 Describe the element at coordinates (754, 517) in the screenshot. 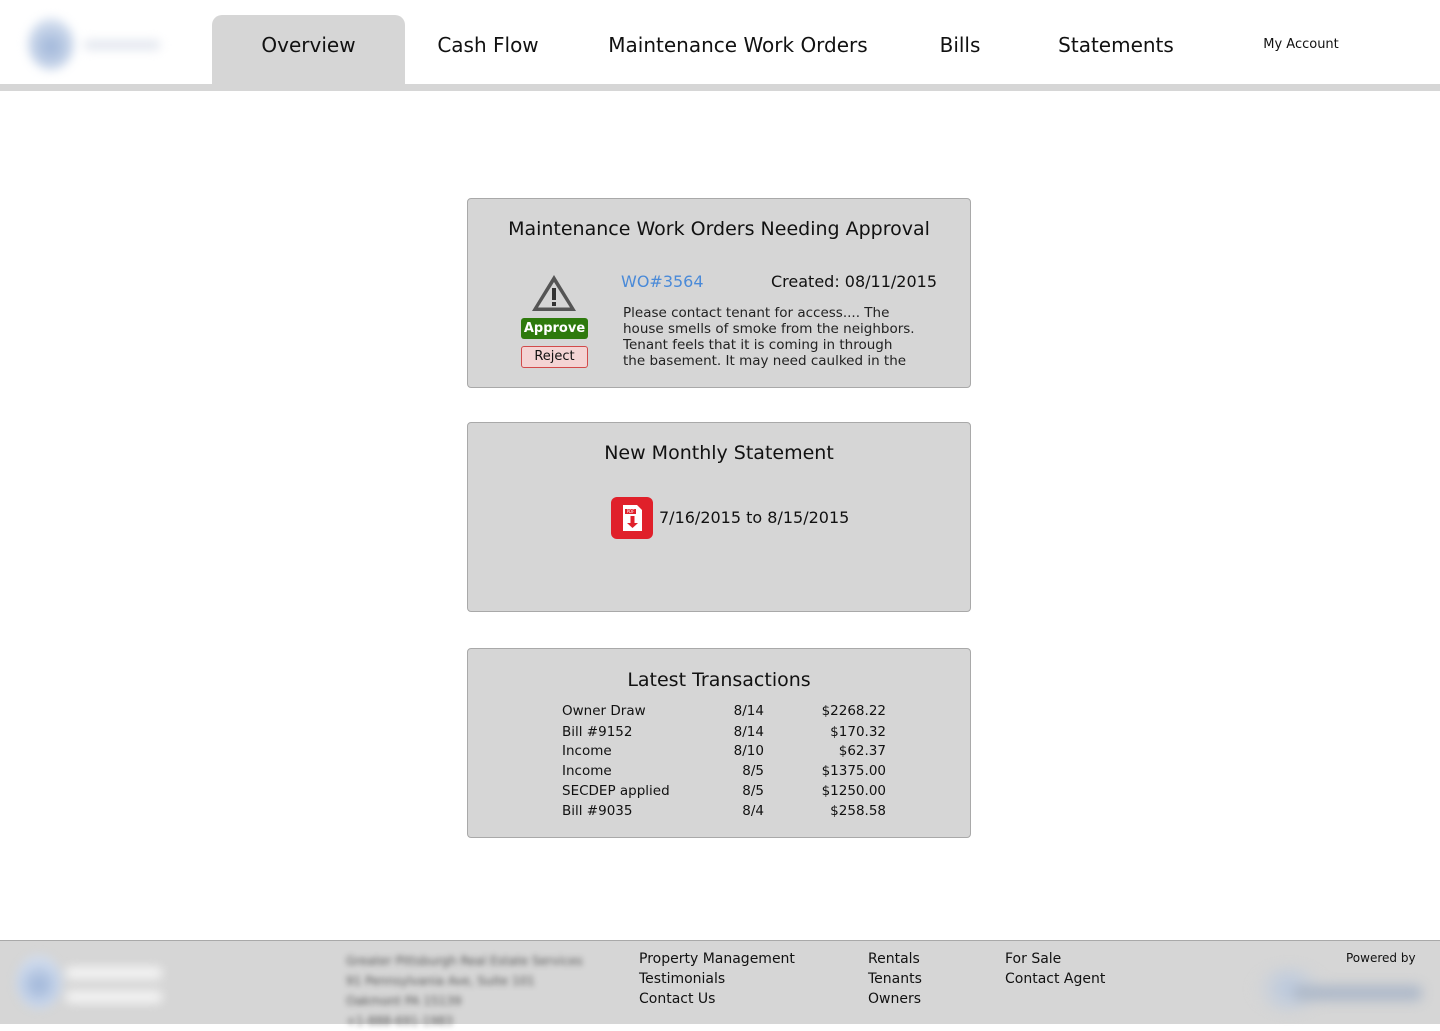

I see `statement-date-range: 7/16/2015 to 8/15/2015` at that location.